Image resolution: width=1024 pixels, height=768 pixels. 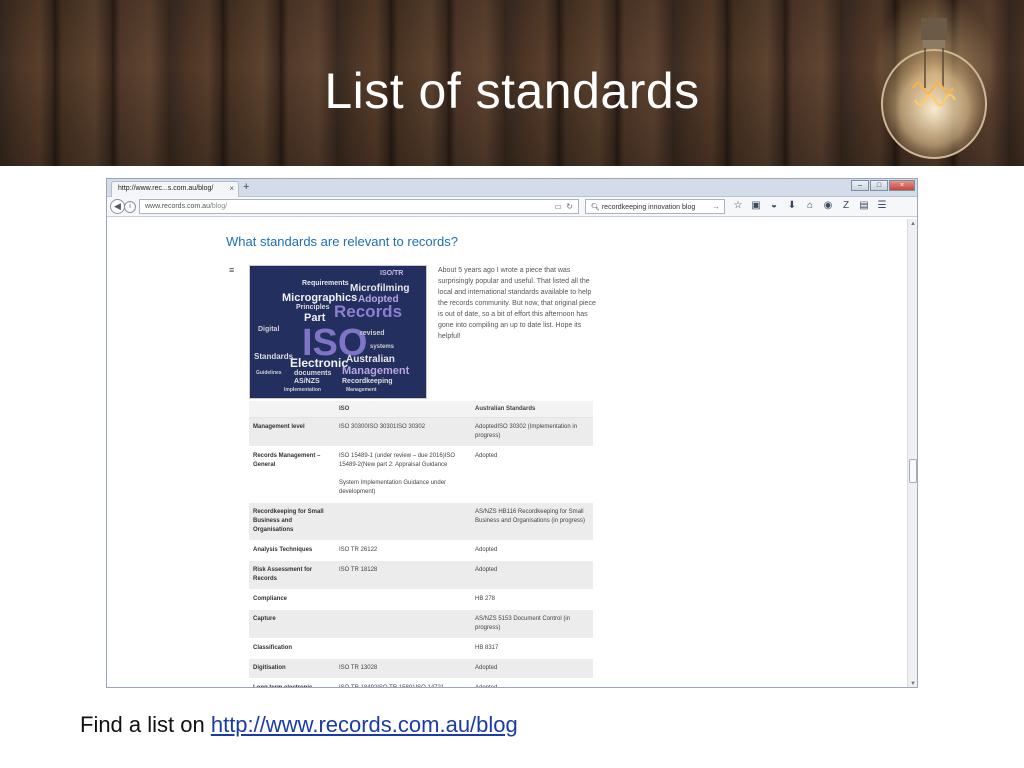 What do you see at coordinates (359, 206) in the screenshot?
I see `address-bar: www.records.com.au/blog/ ▭ ↻` at bounding box center [359, 206].